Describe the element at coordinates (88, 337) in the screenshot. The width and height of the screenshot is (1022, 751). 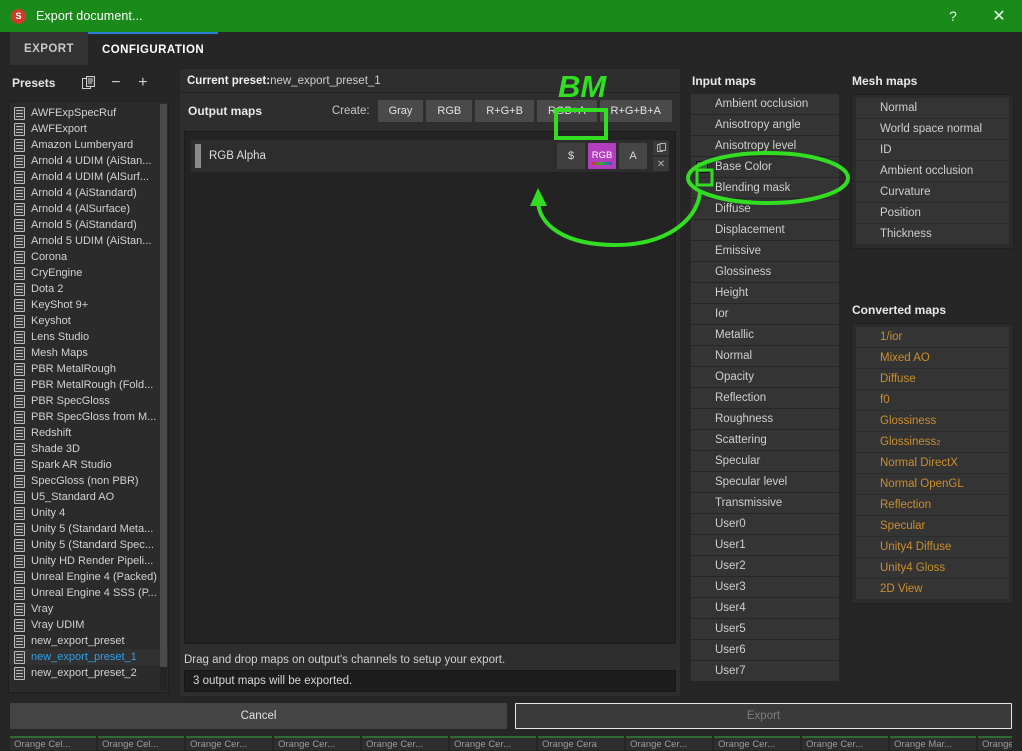
I see `preset-list-item: Lens Studio` at that location.